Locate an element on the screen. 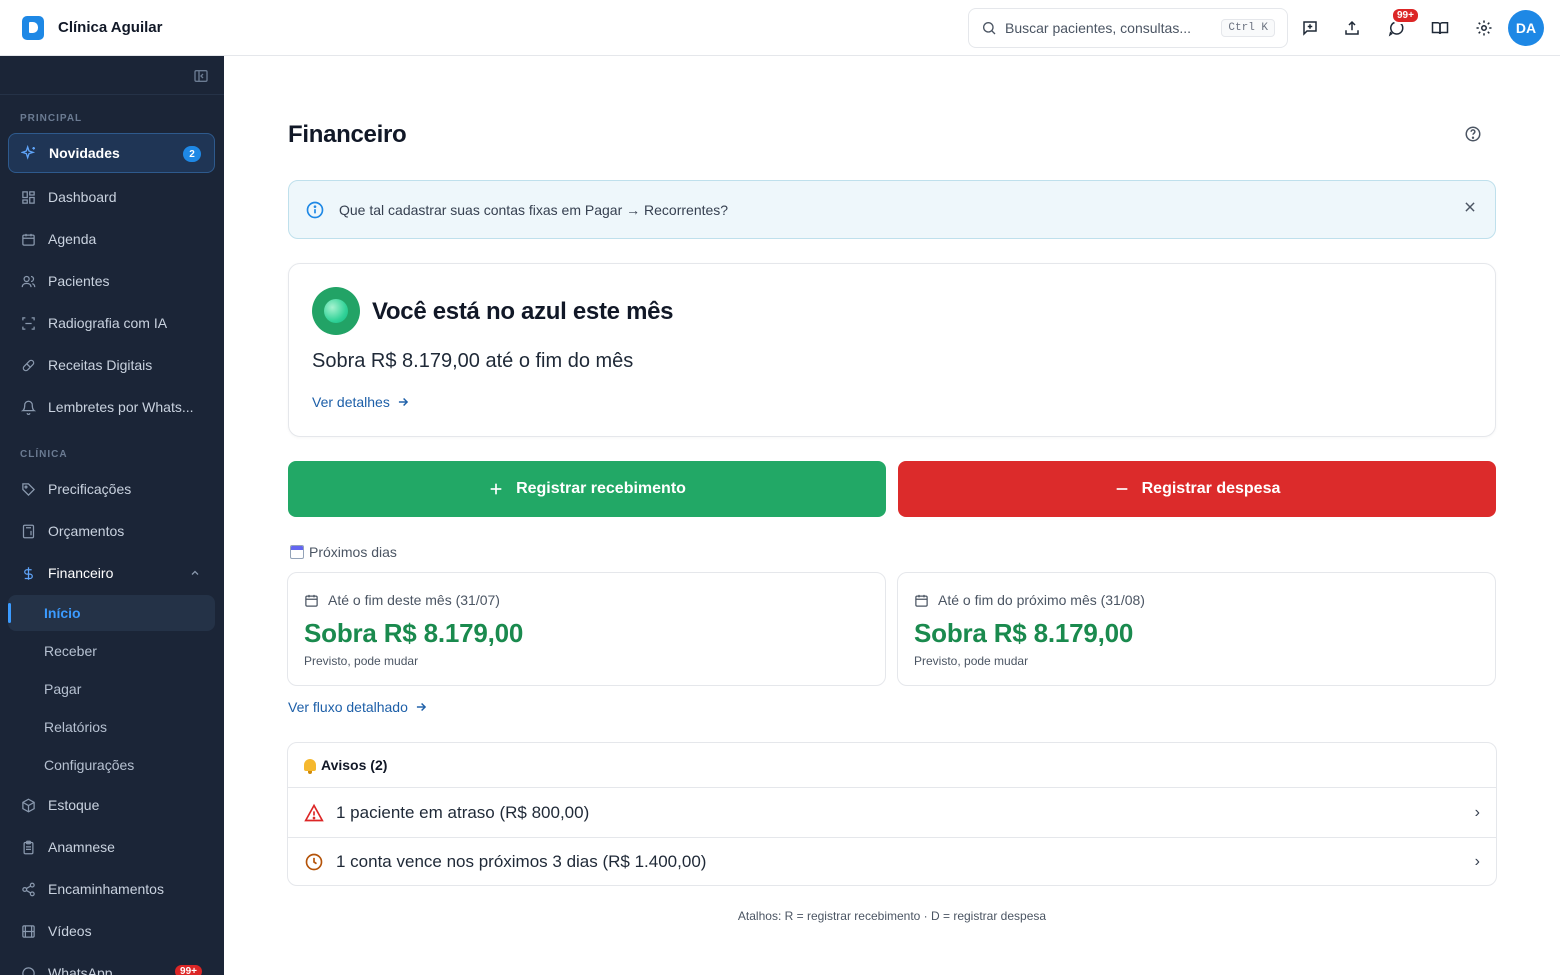 Image resolution: width=1560 pixels, height=975 pixels. sidebar-item-label: Vídeos is located at coordinates (70, 931).